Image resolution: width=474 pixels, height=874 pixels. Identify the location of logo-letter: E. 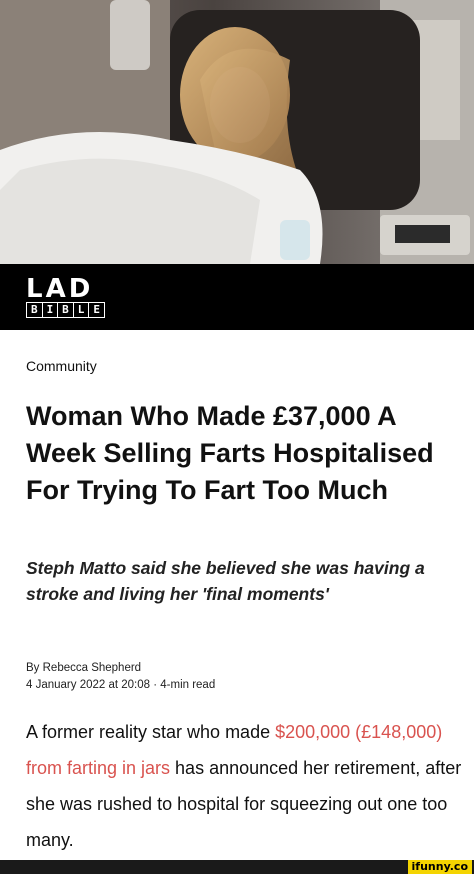
(96, 310).